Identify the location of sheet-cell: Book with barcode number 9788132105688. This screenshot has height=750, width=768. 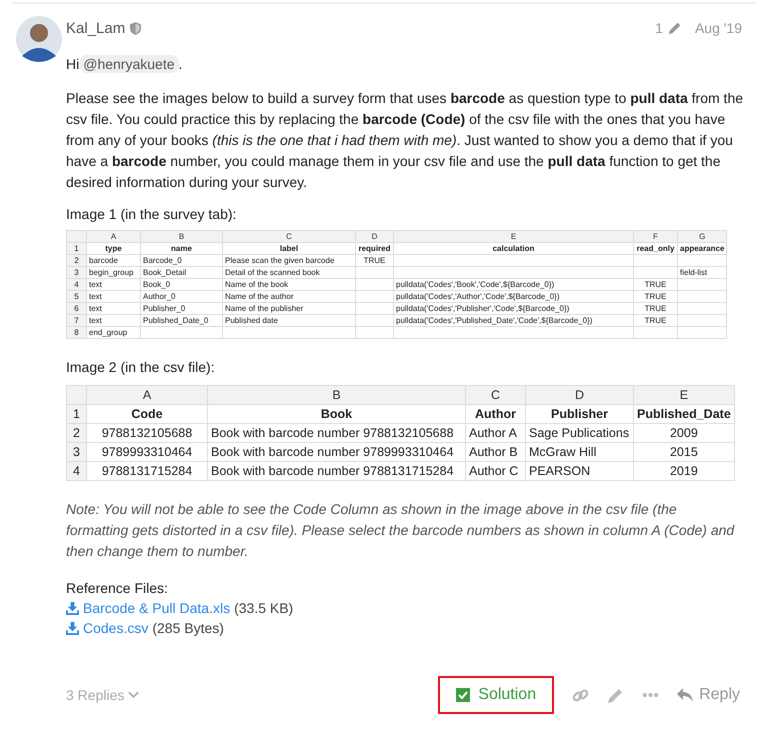
(332, 433).